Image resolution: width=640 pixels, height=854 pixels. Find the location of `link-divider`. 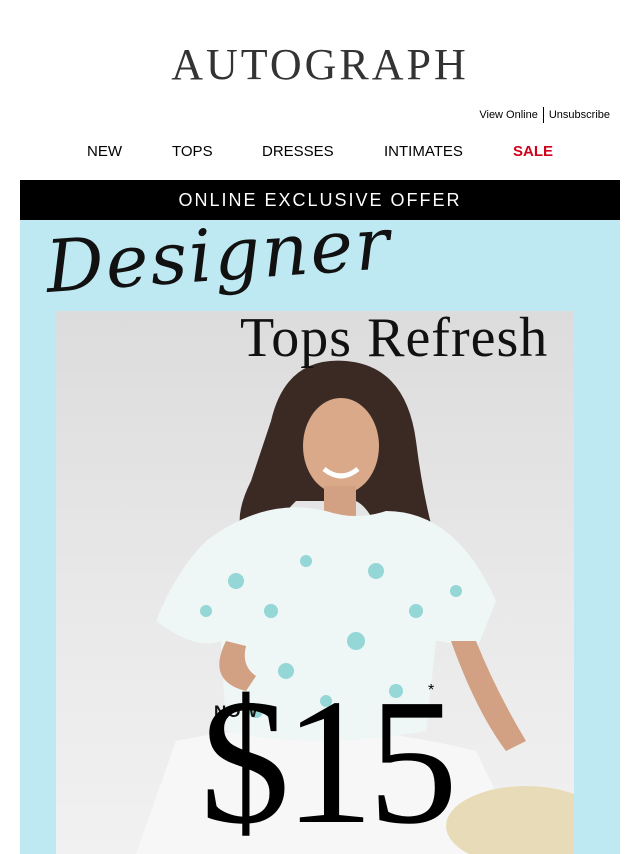

link-divider is located at coordinates (543, 115).